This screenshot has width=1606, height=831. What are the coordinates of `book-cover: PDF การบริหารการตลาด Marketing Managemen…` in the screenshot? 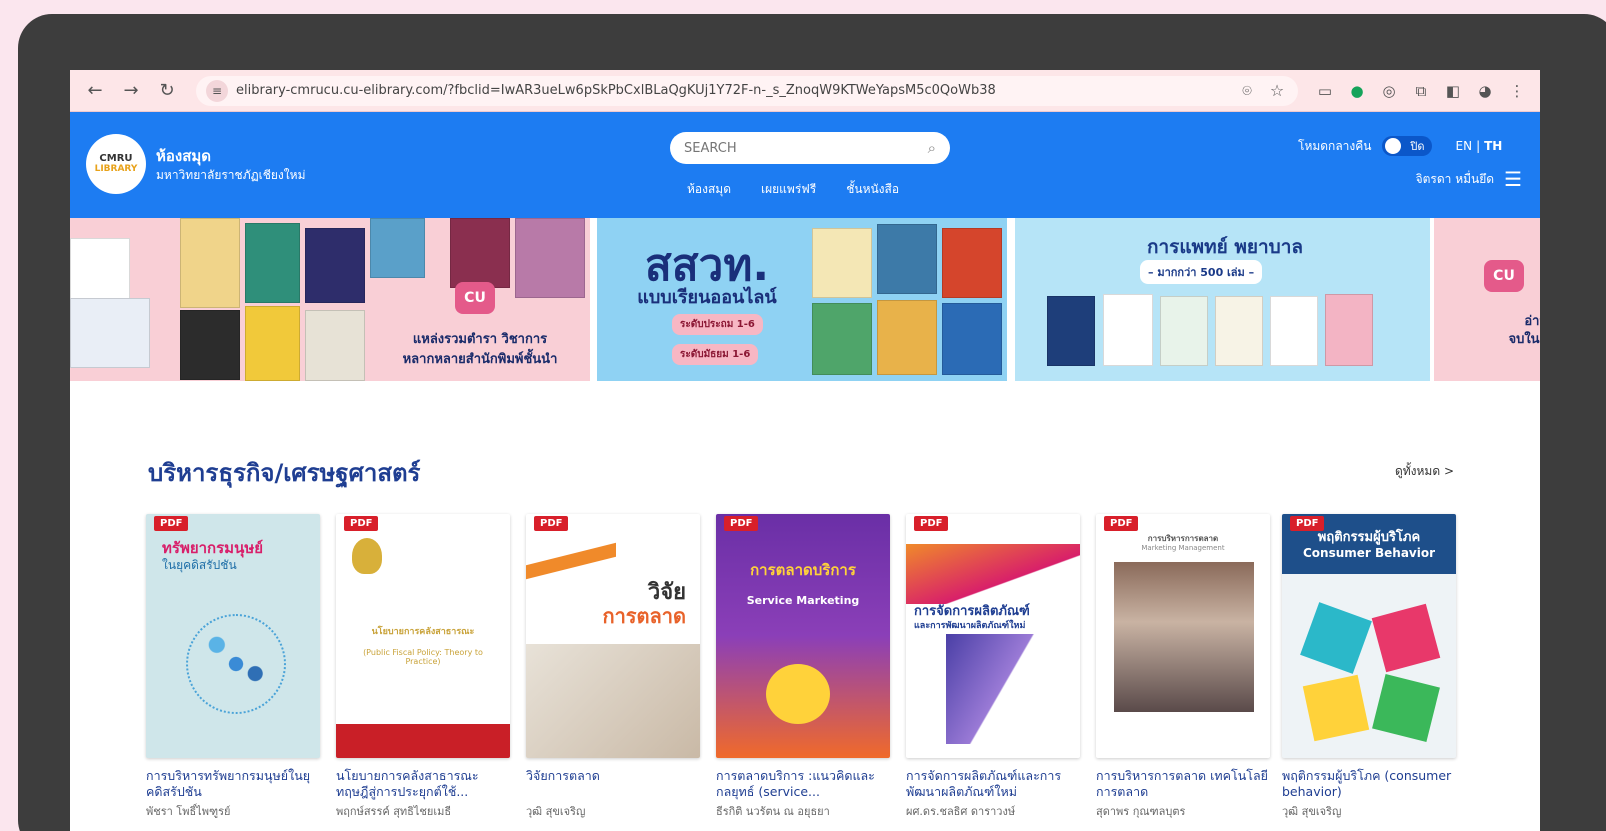 It's located at (1183, 636).